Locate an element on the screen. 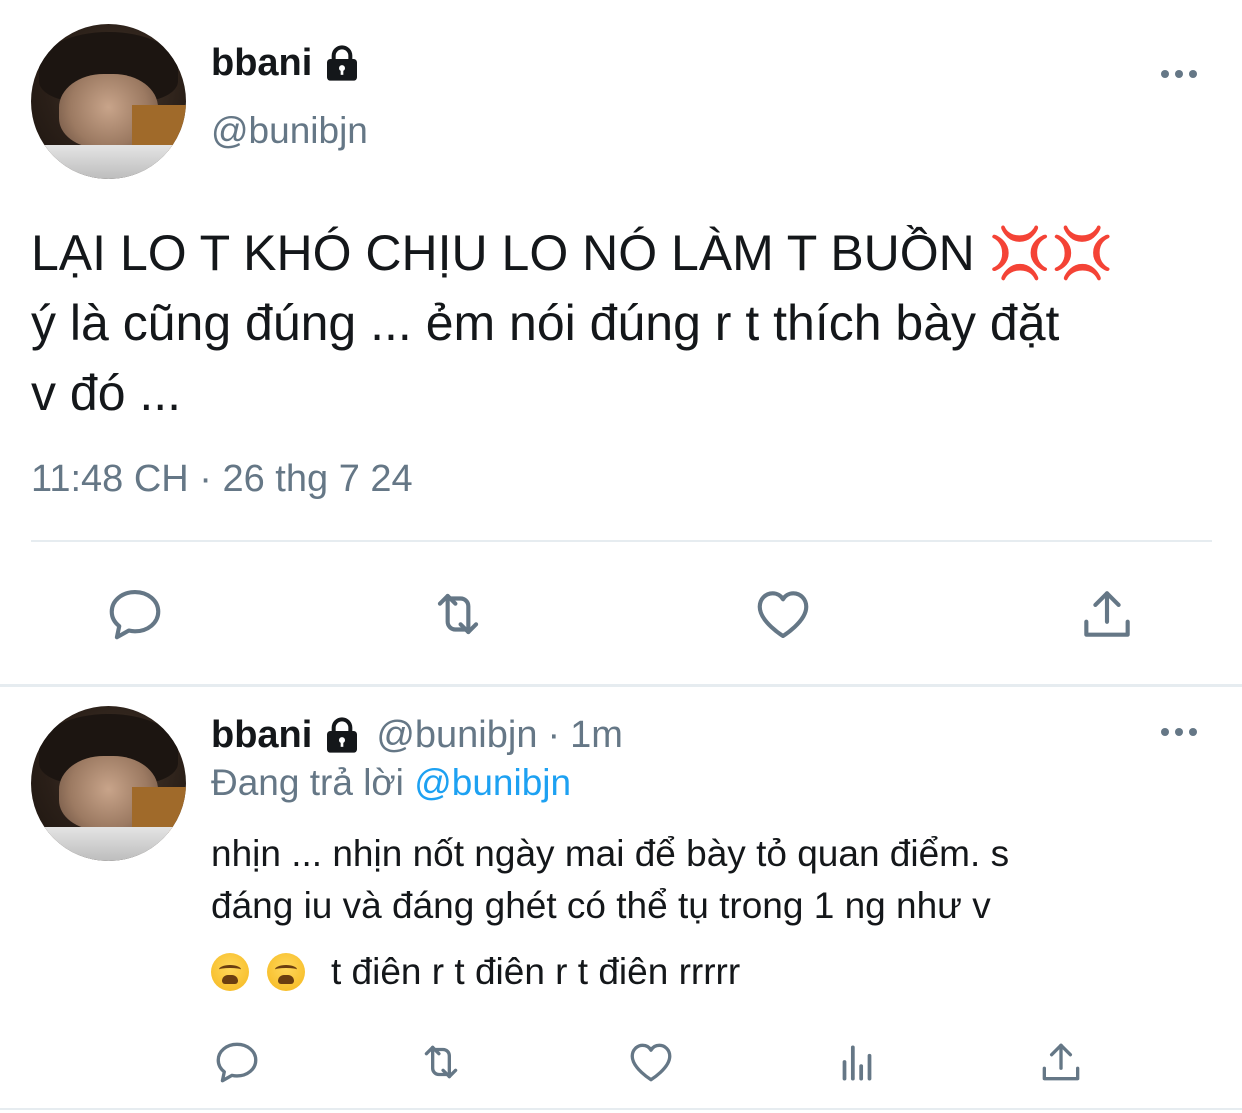 This screenshot has height=1113, width=1242. timestamp: 11:48 CH · 26 thg 7 24 is located at coordinates (222, 479).